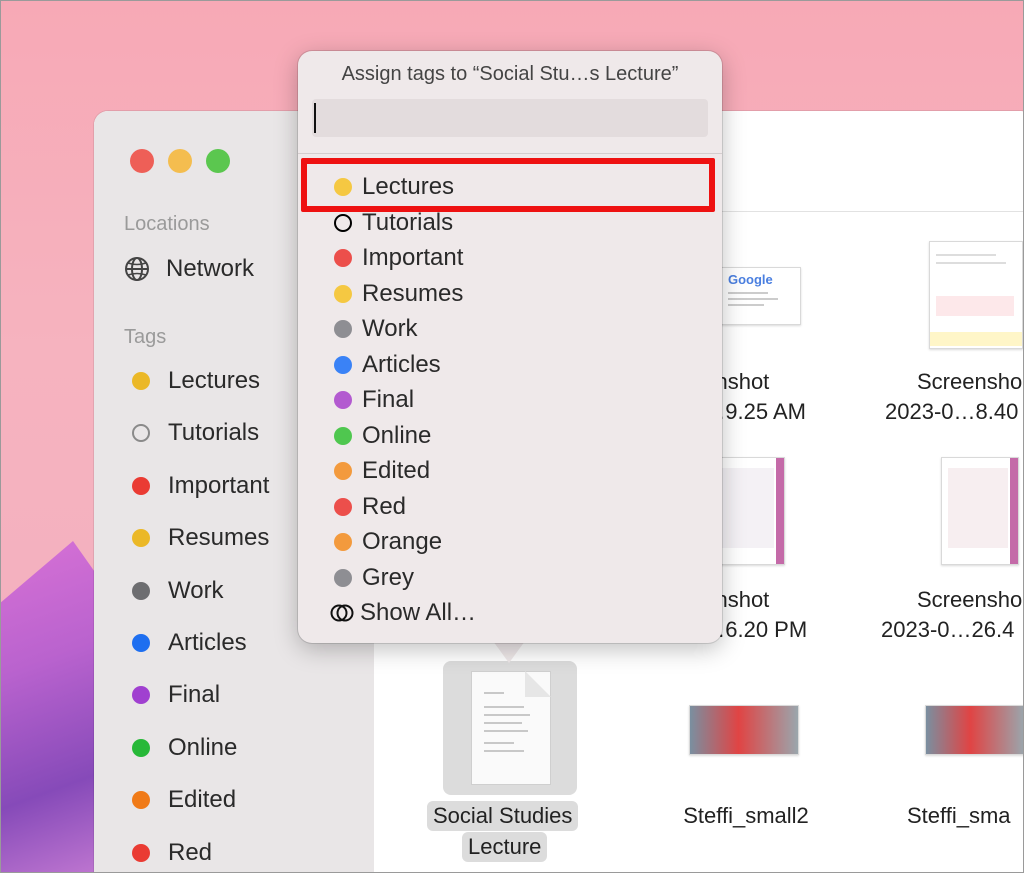 Image resolution: width=1024 pixels, height=873 pixels. What do you see at coordinates (202, 800) in the screenshot?
I see `sidebar-item-label: Edited` at bounding box center [202, 800].